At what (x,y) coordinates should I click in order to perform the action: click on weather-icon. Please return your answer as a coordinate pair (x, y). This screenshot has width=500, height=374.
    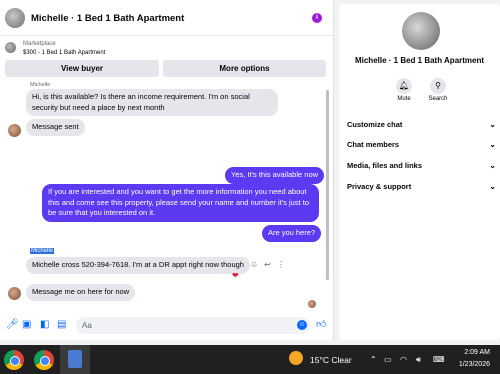
    Looking at the image, I should click on (296, 358).